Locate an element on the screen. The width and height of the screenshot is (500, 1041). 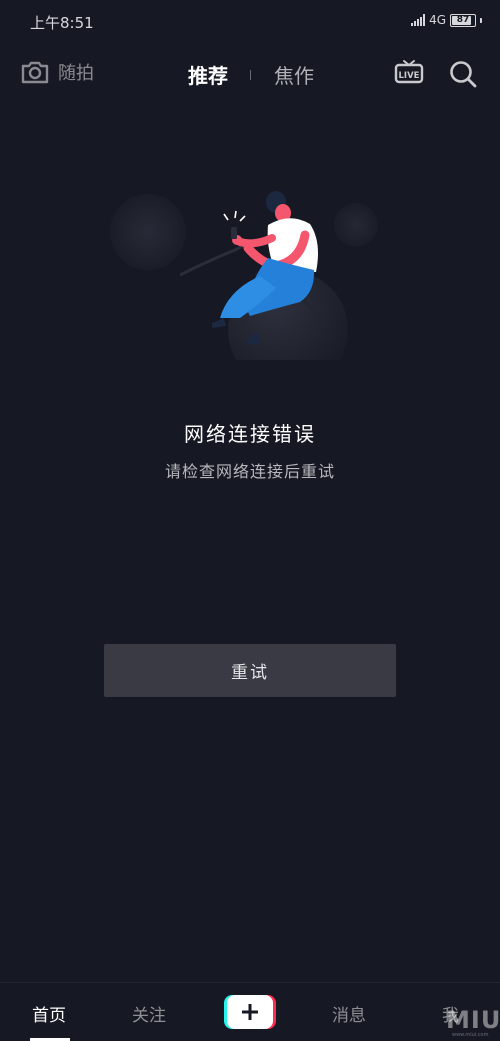
camera-button: 随拍 is located at coordinates (57, 72).